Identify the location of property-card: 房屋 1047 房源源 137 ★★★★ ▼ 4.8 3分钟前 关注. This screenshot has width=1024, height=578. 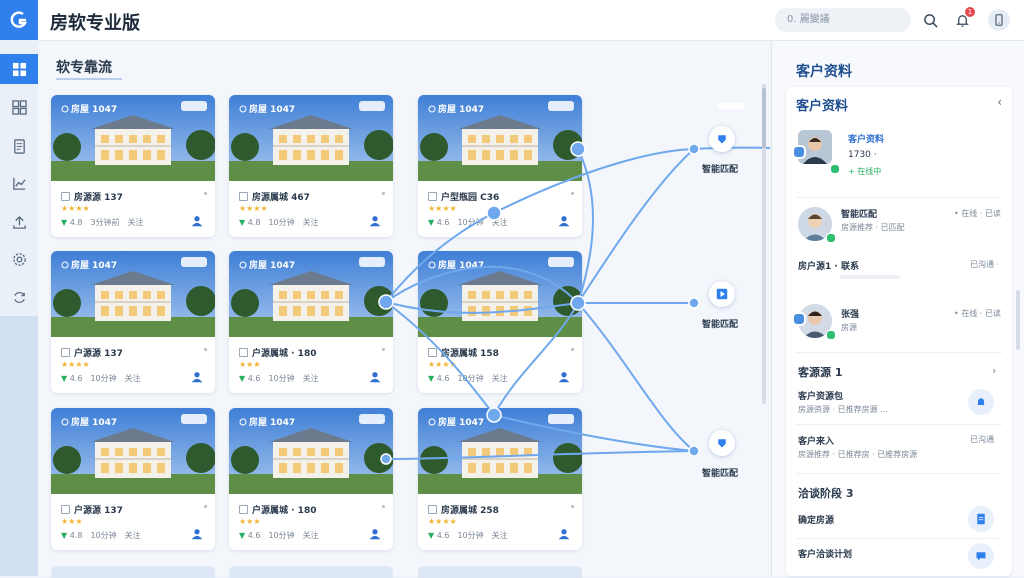
(133, 166).